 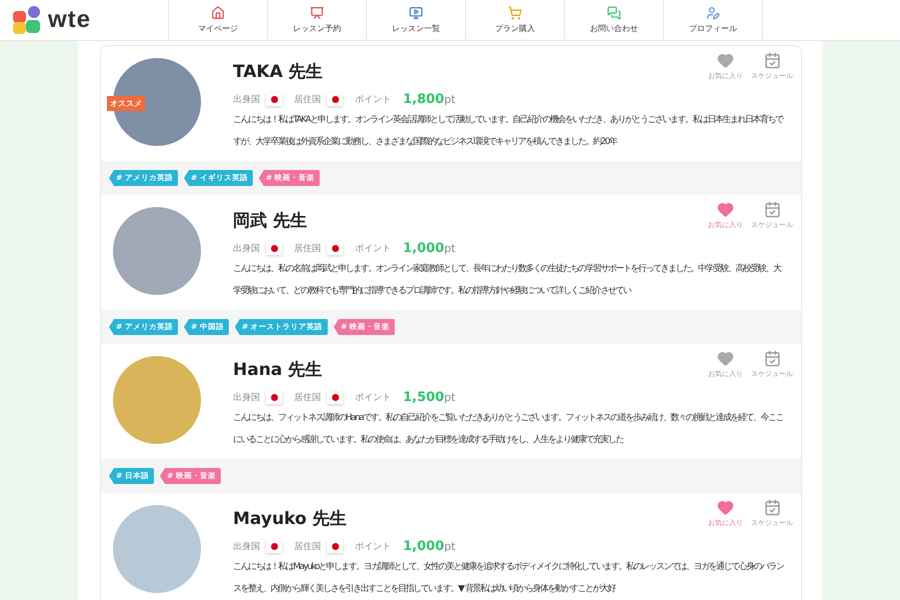 I want to click on points-value: 1,500pt, so click(x=429, y=397).